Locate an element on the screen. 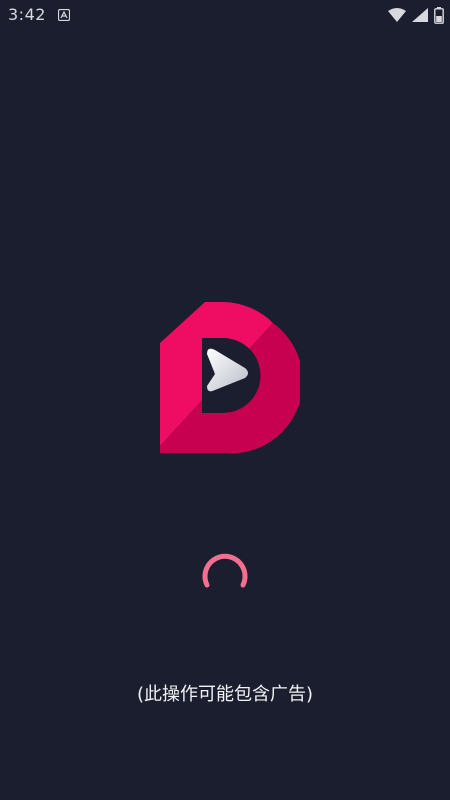 This screenshot has width=450, height=800. app-logo is located at coordinates (230, 378).